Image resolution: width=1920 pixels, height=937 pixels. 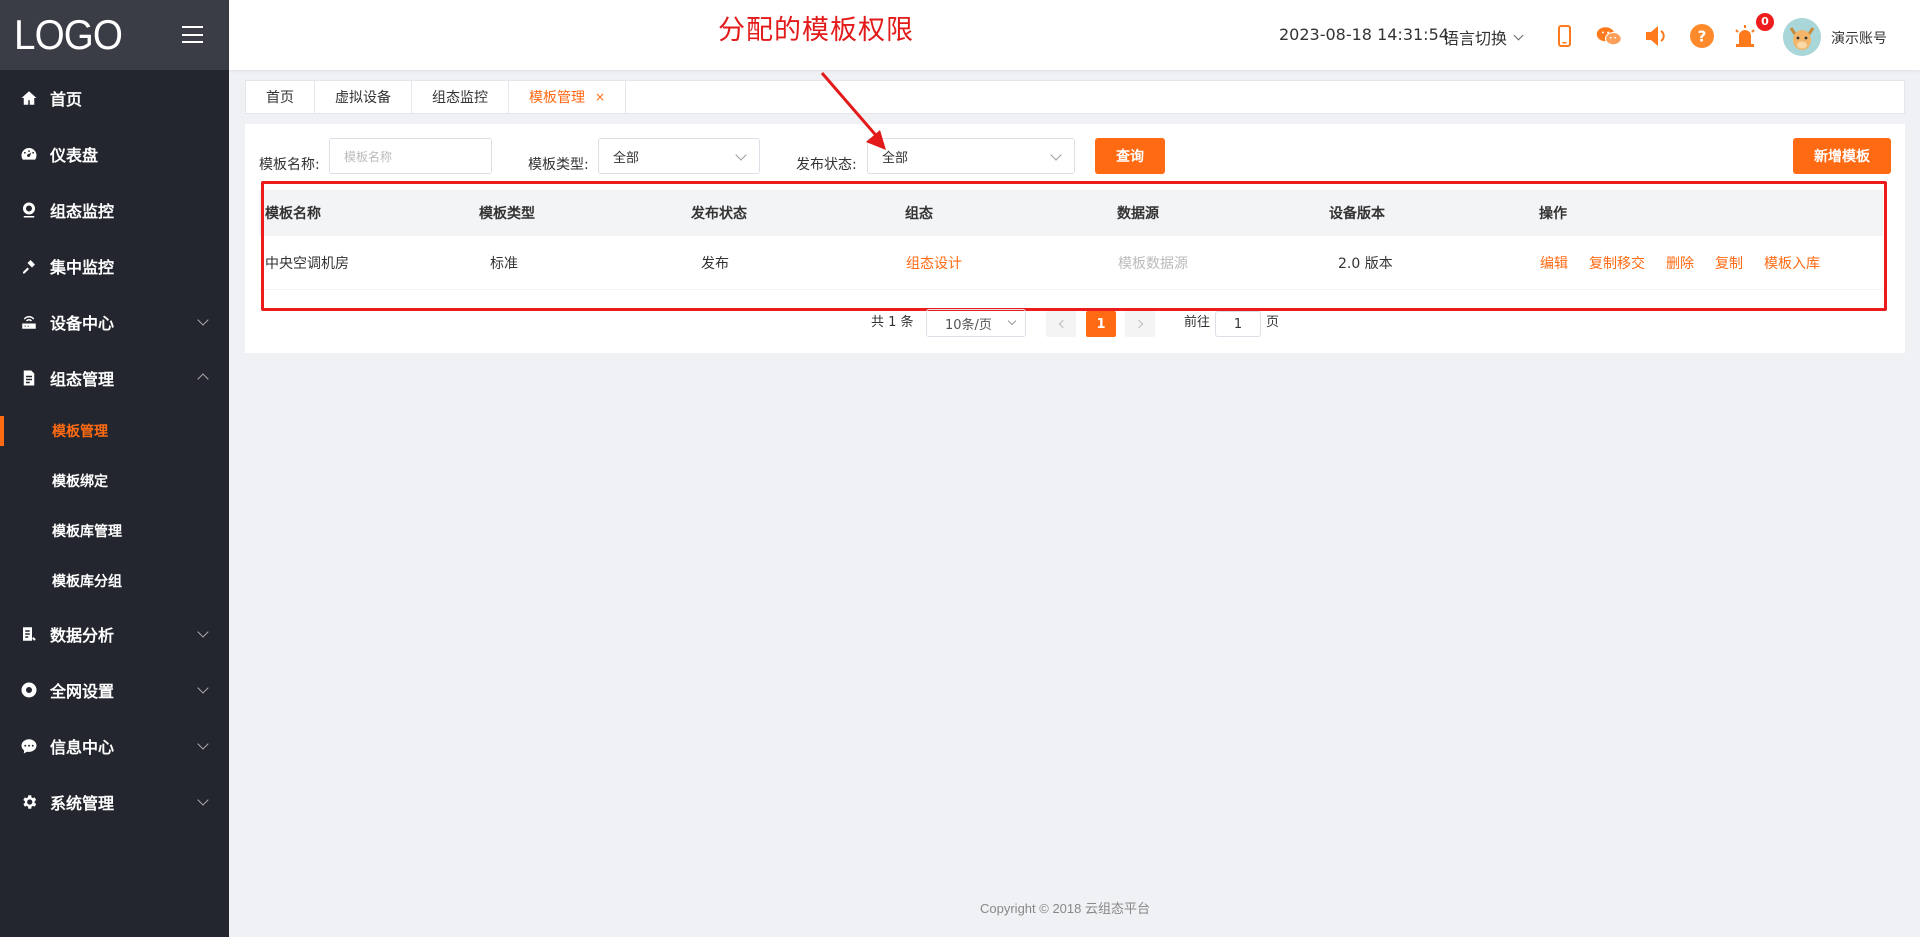 What do you see at coordinates (114, 802) in the screenshot?
I see `sidebar-item-system-management: 系统管理` at bounding box center [114, 802].